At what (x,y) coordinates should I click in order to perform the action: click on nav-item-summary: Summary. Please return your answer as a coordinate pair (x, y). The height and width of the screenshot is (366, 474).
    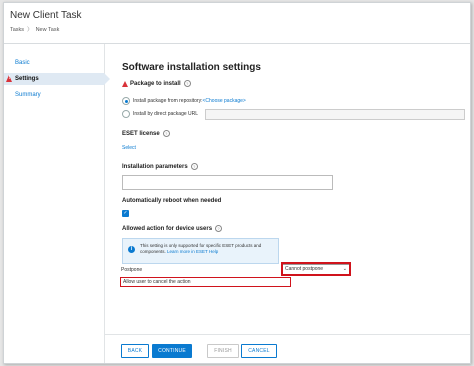
    Looking at the image, I should click on (54, 95).